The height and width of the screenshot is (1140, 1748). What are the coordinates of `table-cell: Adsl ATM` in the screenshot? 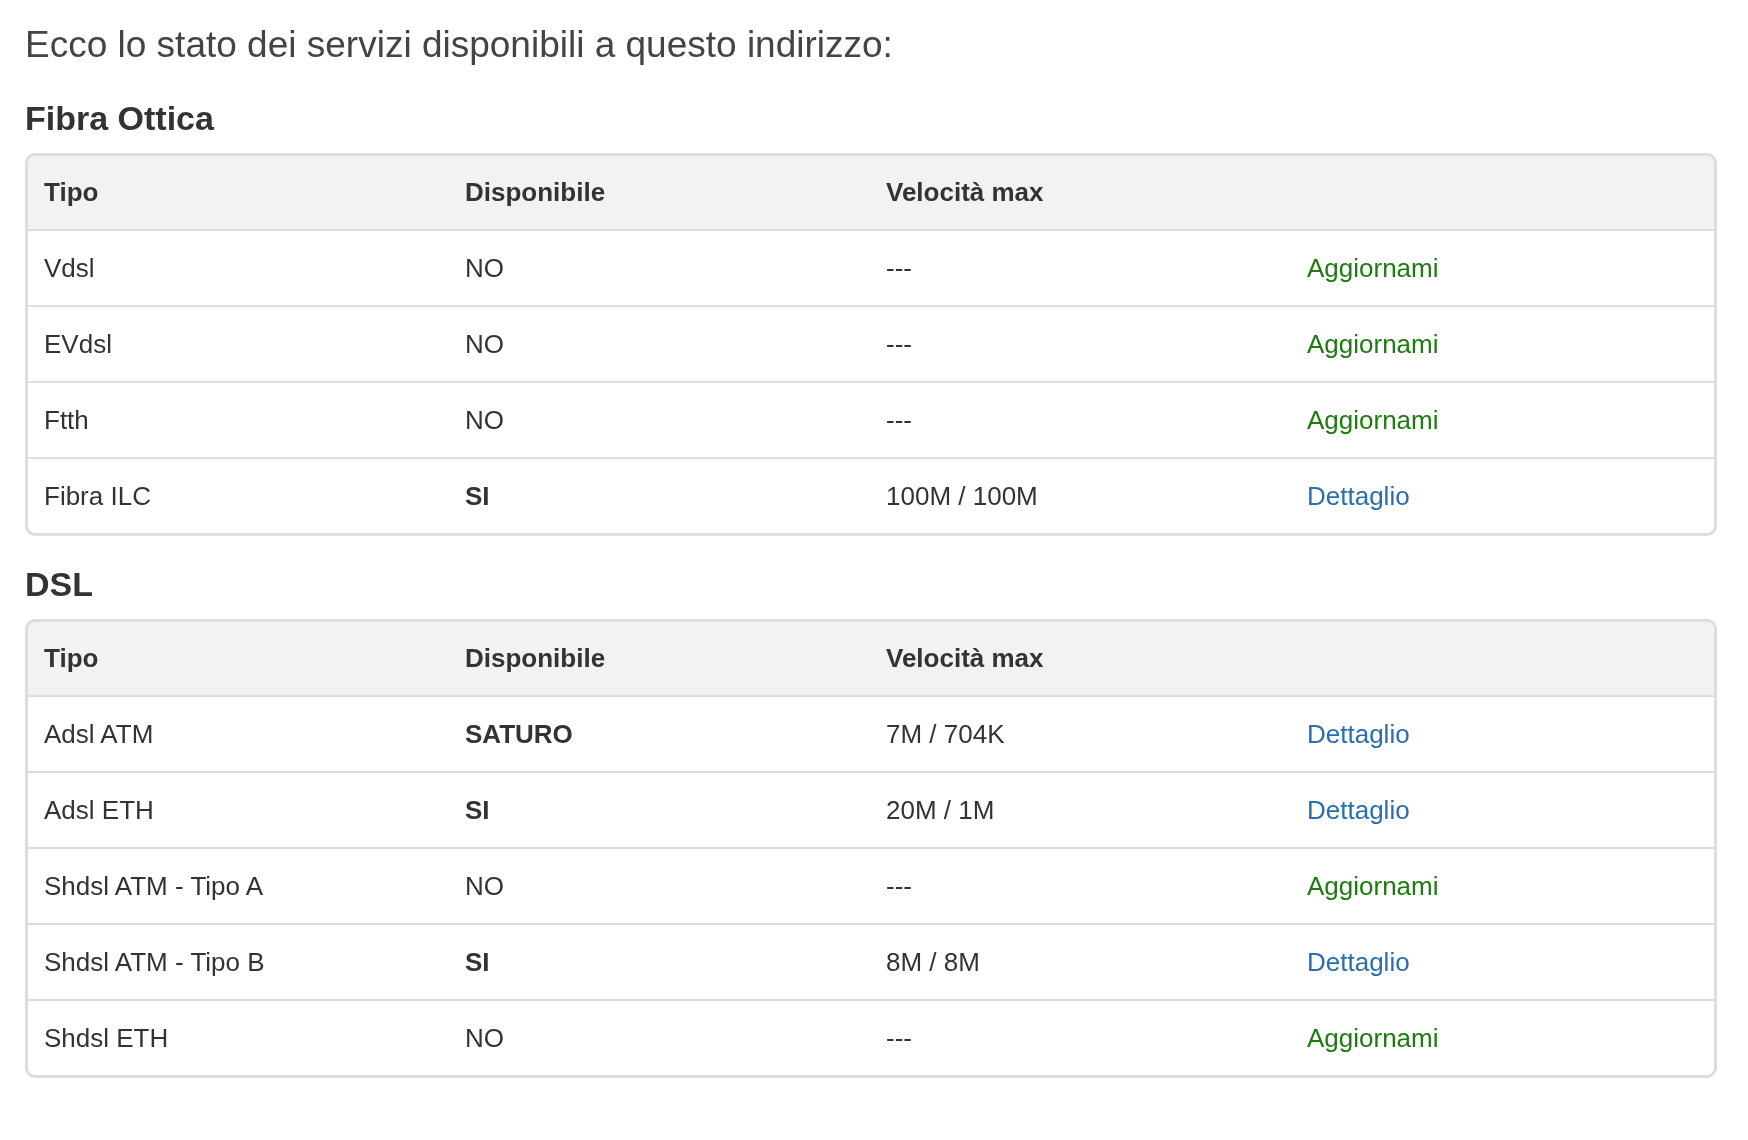 It's located at (99, 734).